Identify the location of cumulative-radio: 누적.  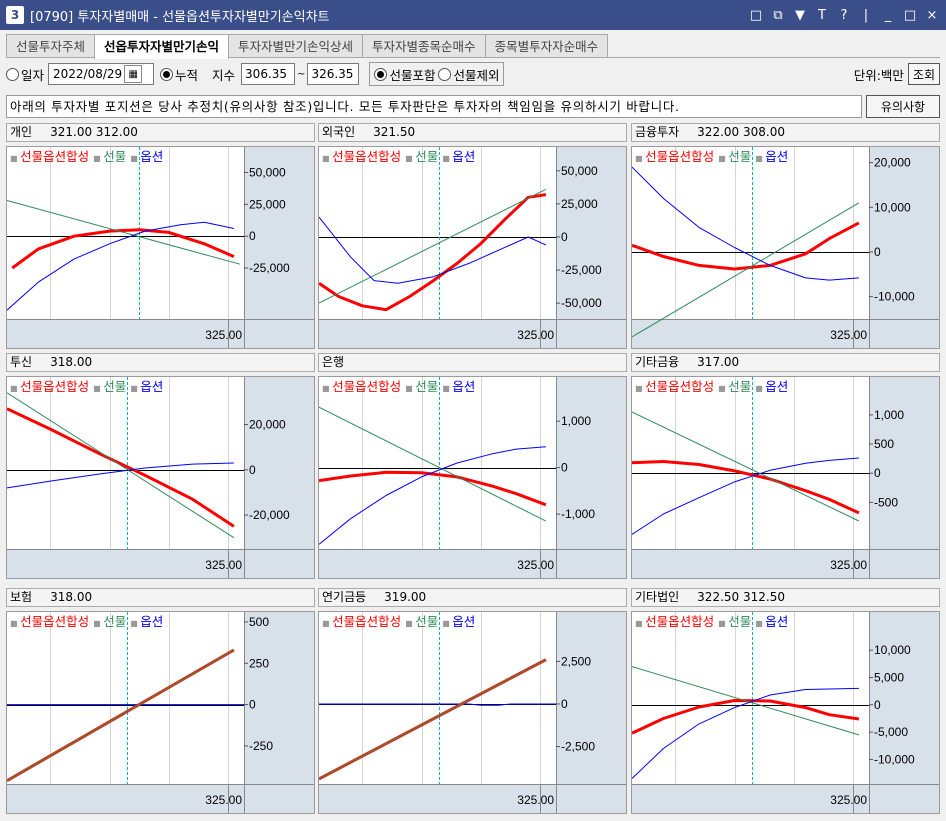
(179, 74).